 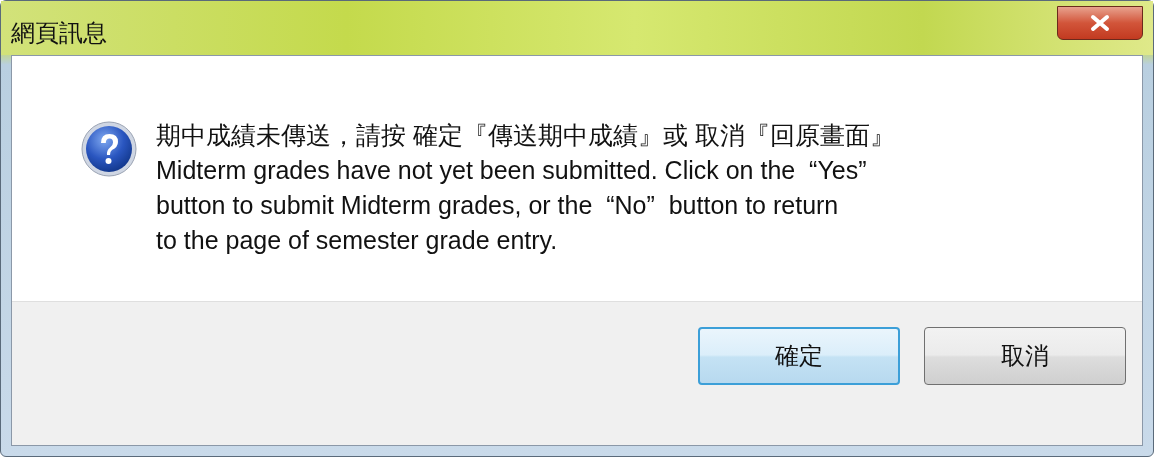 What do you see at coordinates (59, 33) in the screenshot?
I see `window-title: 網頁訊息` at bounding box center [59, 33].